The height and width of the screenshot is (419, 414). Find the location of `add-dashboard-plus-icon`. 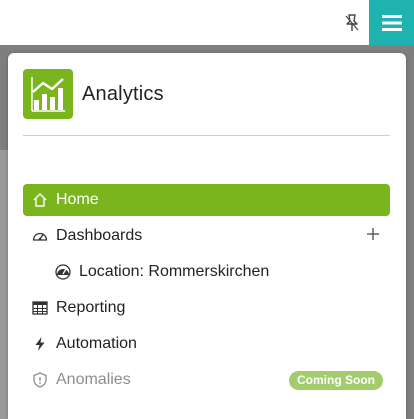

add-dashboard-plus-icon is located at coordinates (373, 234).